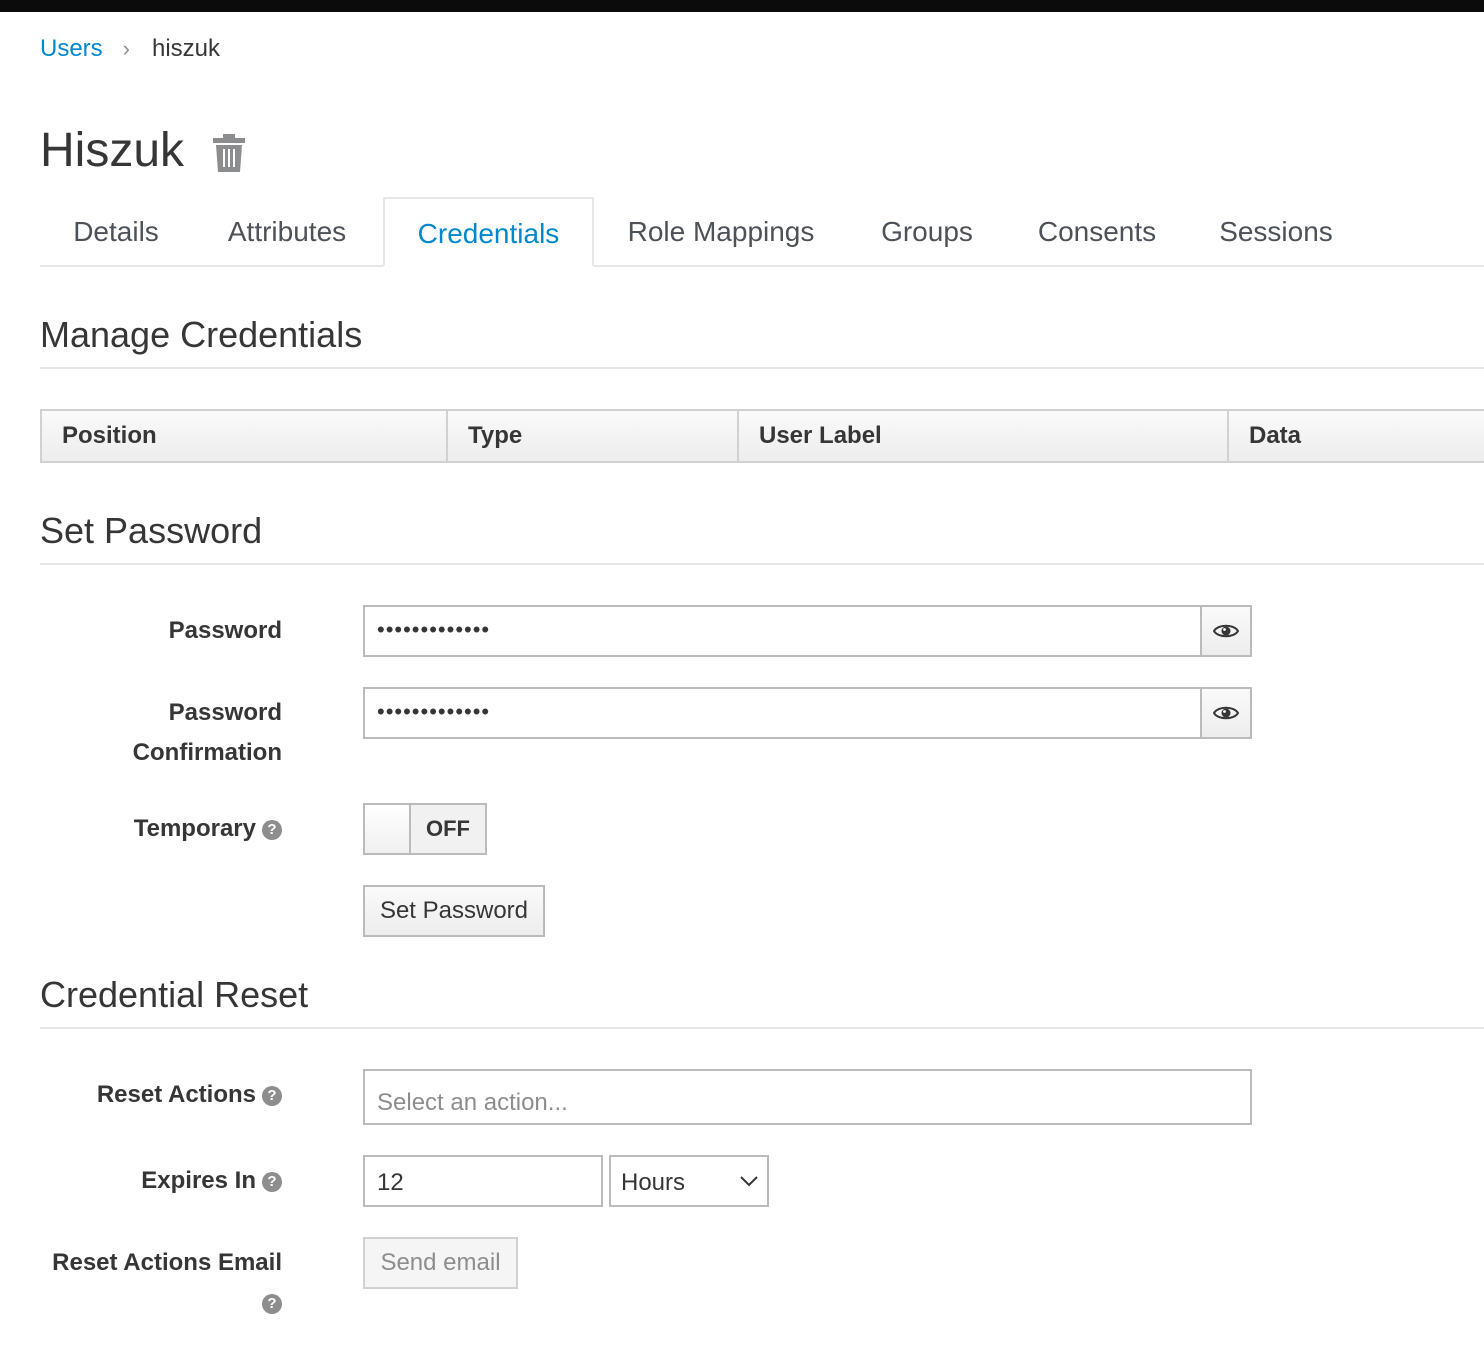 The height and width of the screenshot is (1364, 1484). Describe the element at coordinates (174, 994) in the screenshot. I see `credential-reset-heading: Credential Reset` at that location.